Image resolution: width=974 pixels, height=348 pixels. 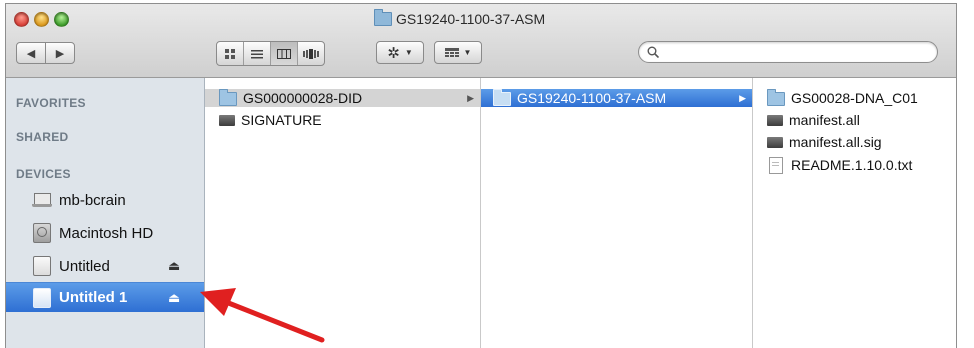 What do you see at coordinates (42, 200) in the screenshot?
I see `laptop-icon` at bounding box center [42, 200].